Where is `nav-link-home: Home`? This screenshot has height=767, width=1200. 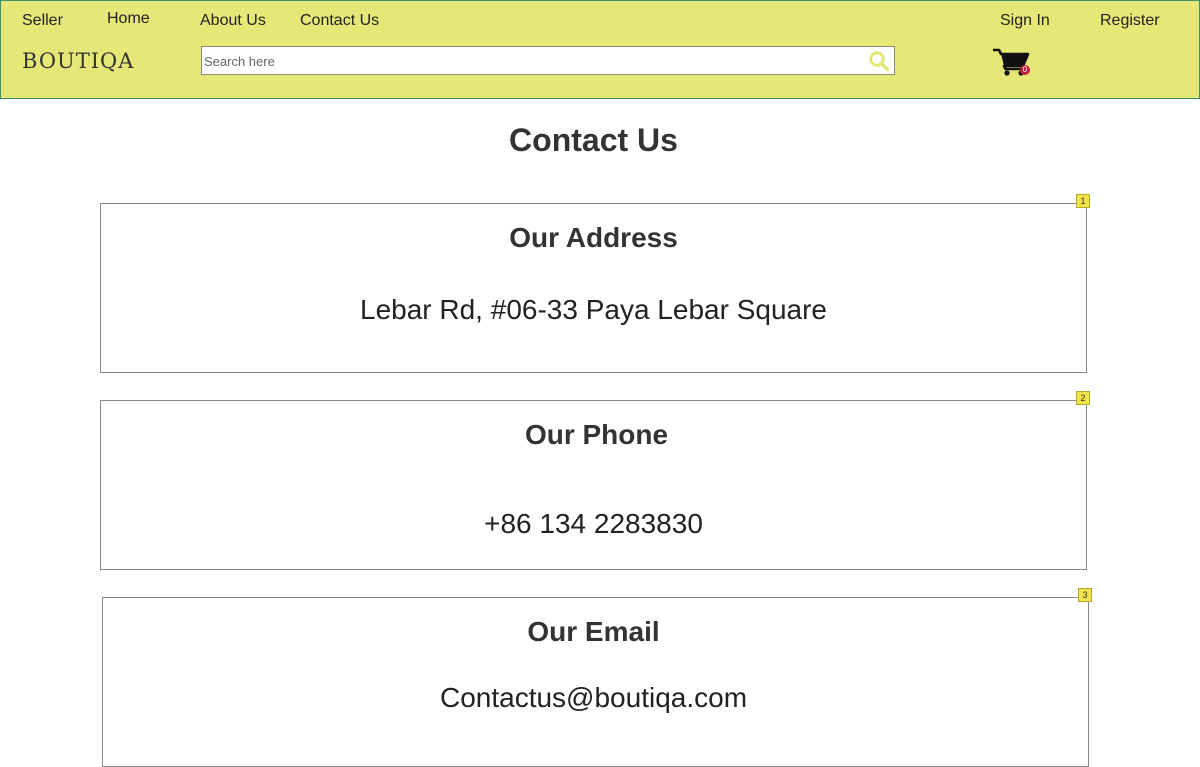
nav-link-home: Home is located at coordinates (128, 19).